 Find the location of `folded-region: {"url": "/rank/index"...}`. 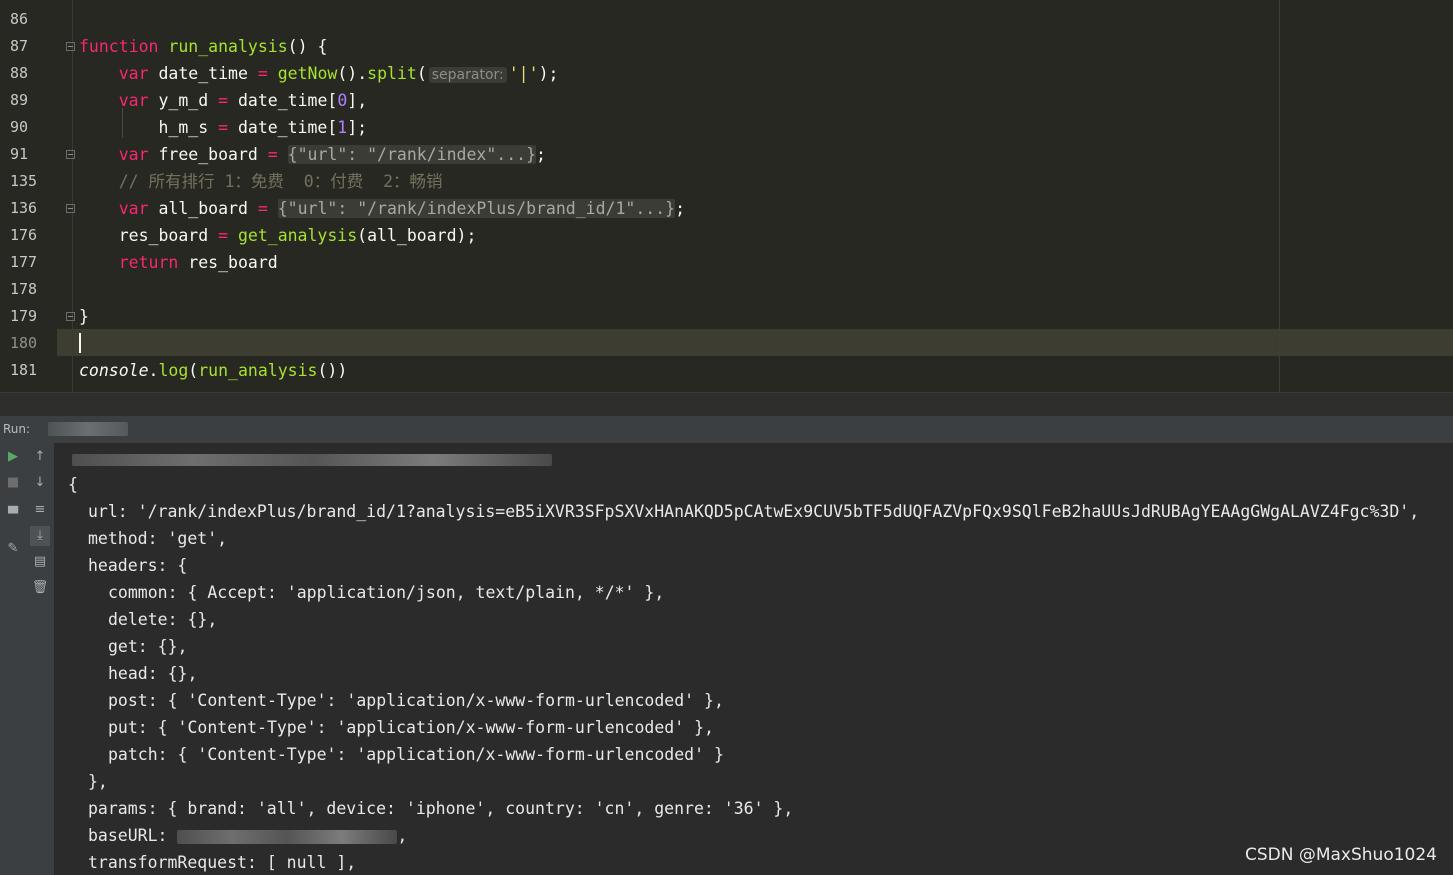

folded-region: {"url": "/rank/index"...} is located at coordinates (412, 154).